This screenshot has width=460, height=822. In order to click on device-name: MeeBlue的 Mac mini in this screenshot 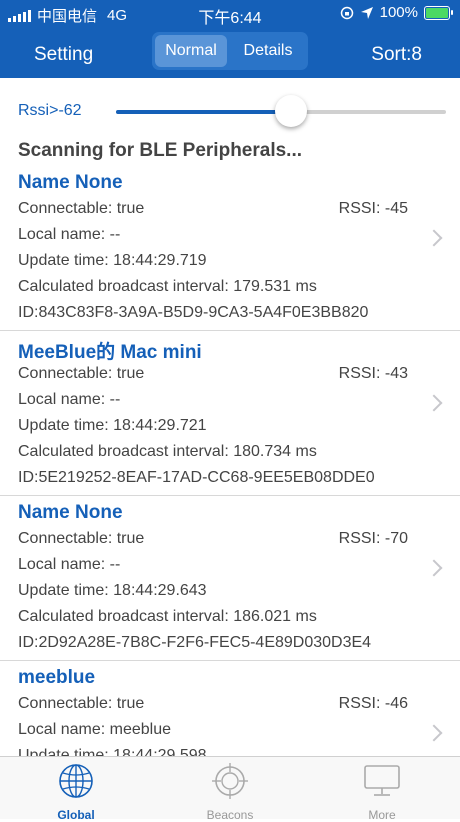, I will do `click(110, 352)`.